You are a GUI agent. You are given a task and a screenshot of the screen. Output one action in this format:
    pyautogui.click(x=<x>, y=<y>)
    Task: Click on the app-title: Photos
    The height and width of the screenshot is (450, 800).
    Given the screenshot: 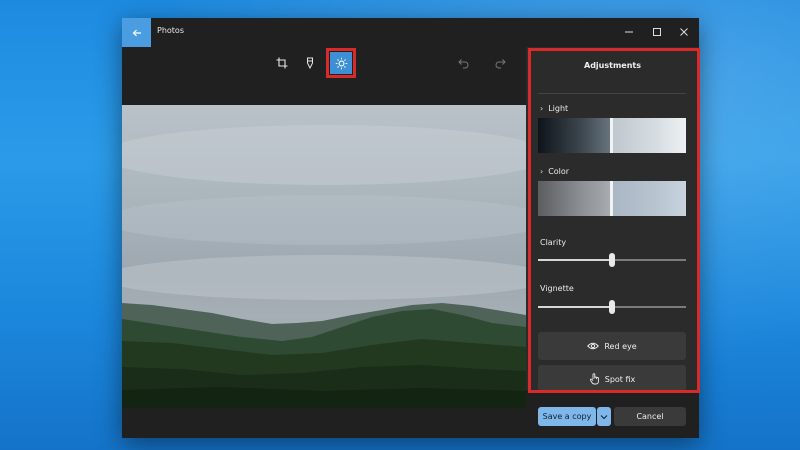 What is the action you would take?
    pyautogui.click(x=170, y=30)
    